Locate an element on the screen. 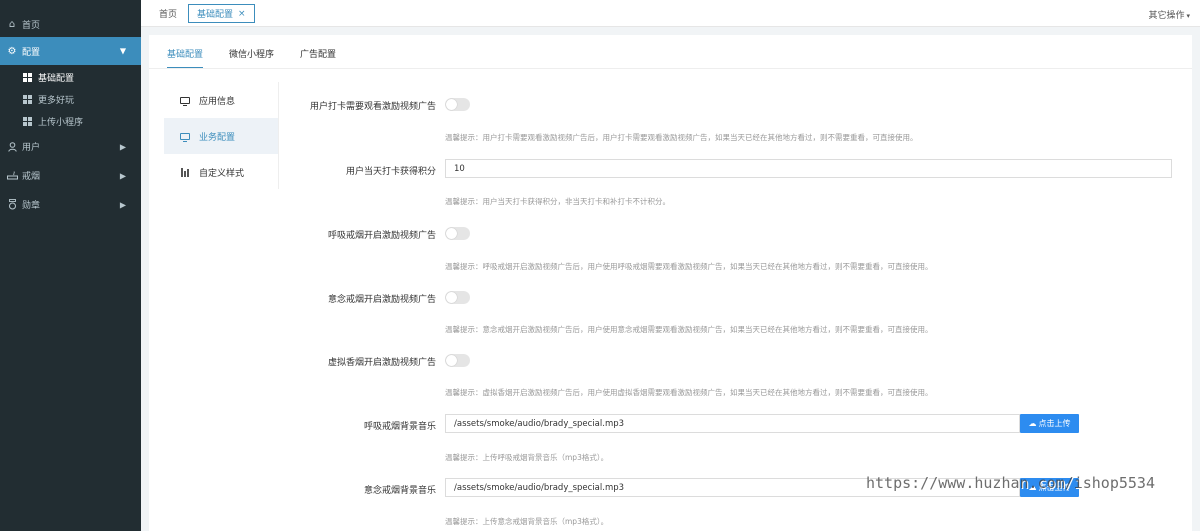 The image size is (1200, 531). cloud-upload-icon: ☁ is located at coordinates (1032, 423).